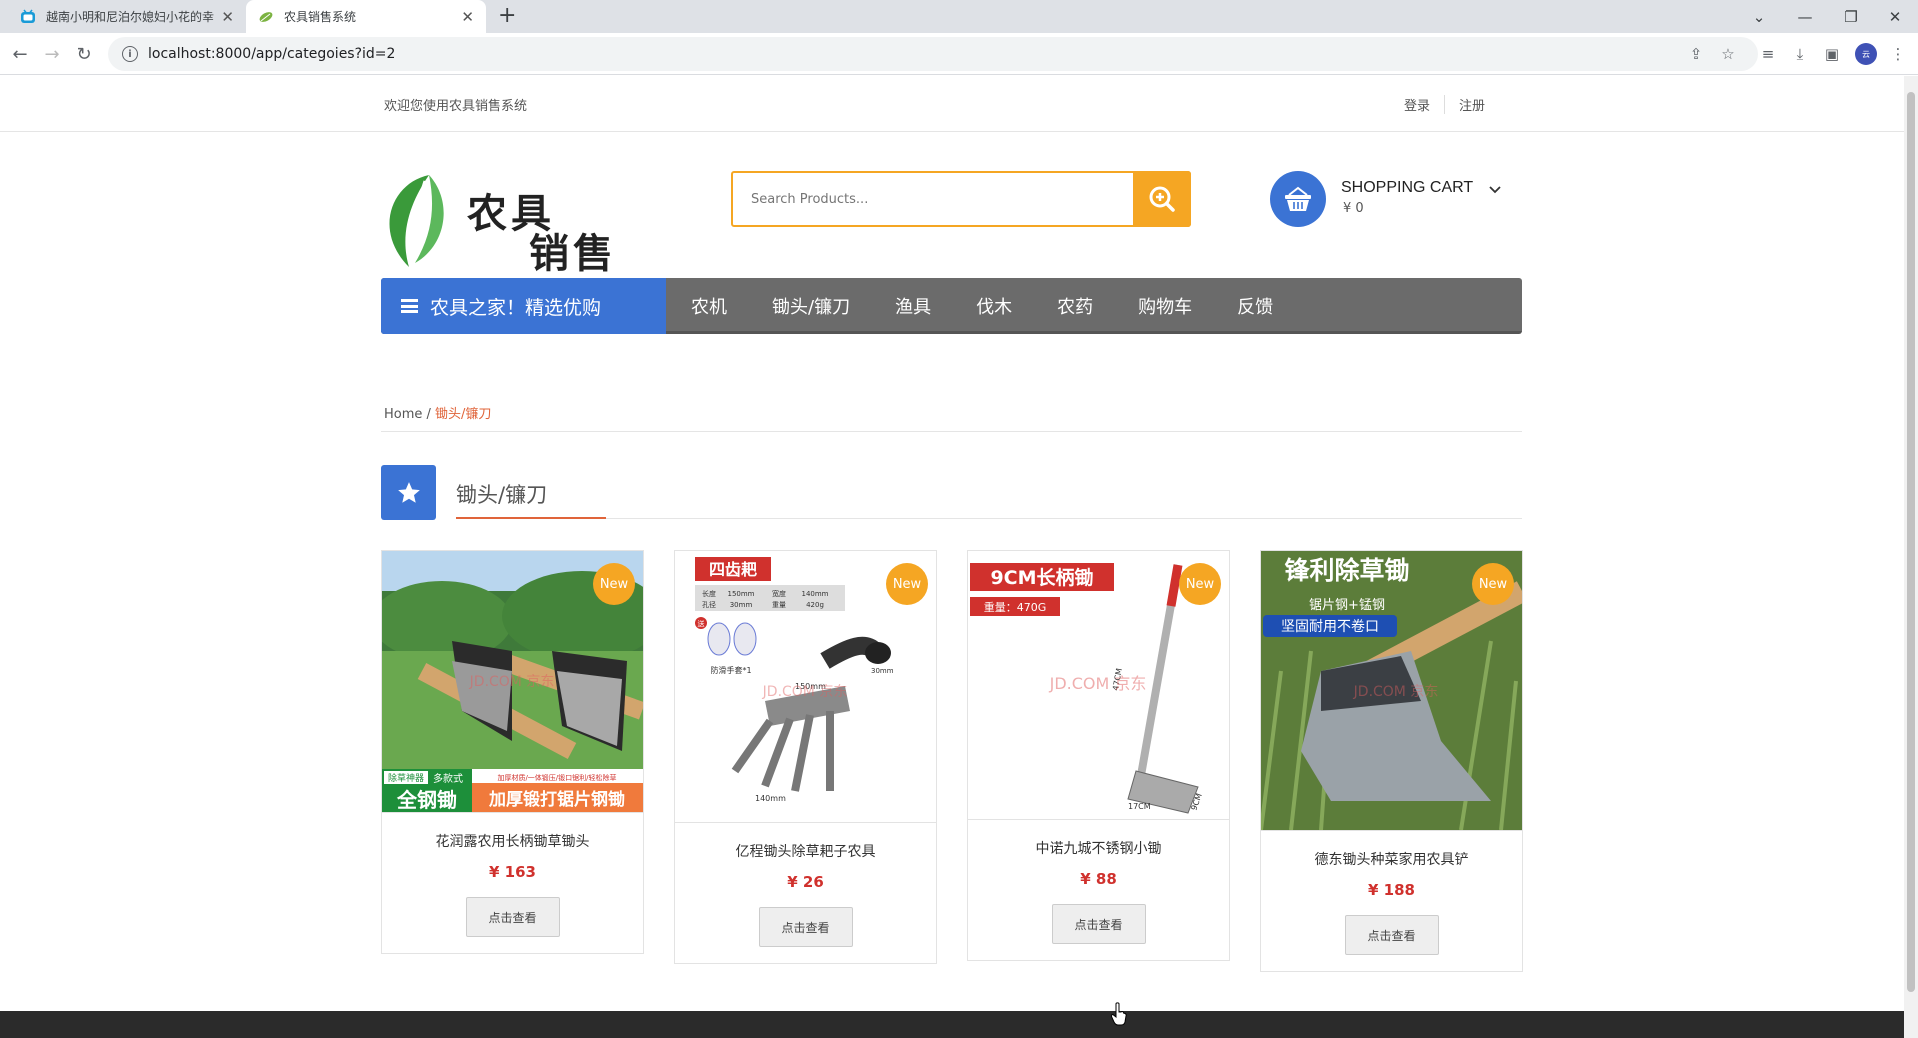 Image resolution: width=1918 pixels, height=1038 pixels. Describe the element at coordinates (1768, 54) in the screenshot. I see `media-icon: ≡` at that location.